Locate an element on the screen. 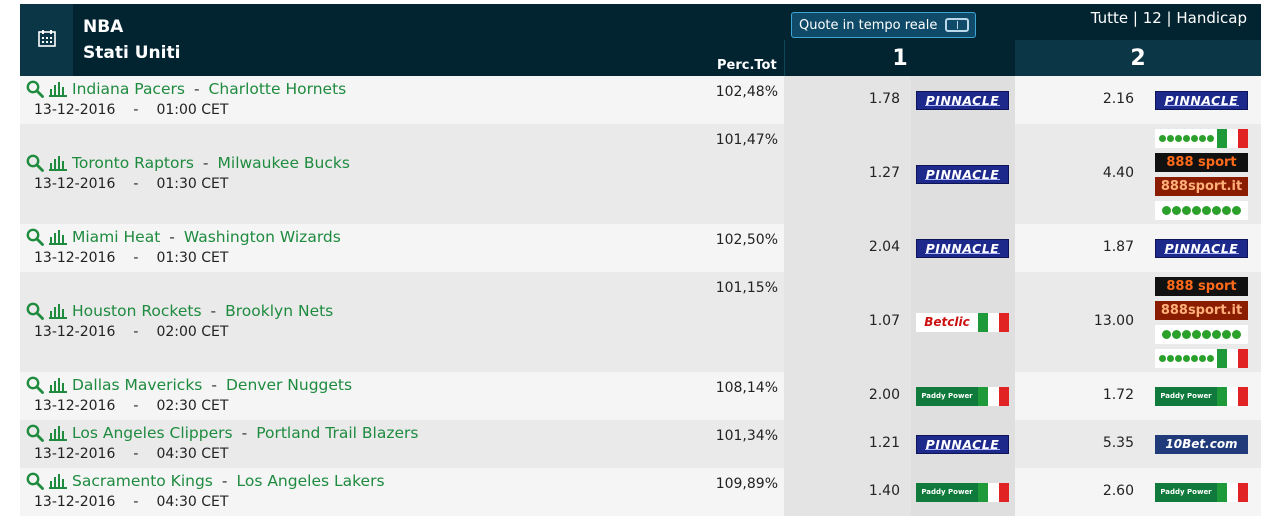  home-team-link: Dallas Mavericks is located at coordinates (137, 385).